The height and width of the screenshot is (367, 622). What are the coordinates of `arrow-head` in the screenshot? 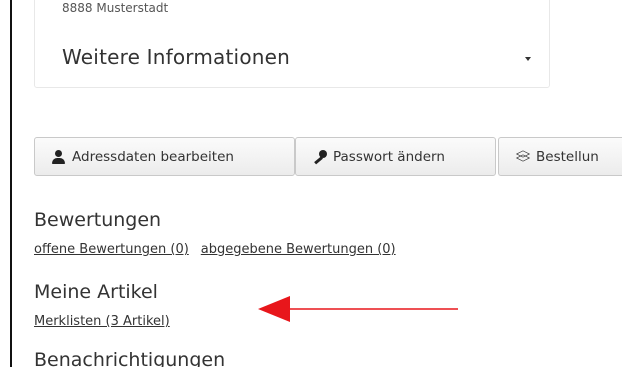 It's located at (274, 309).